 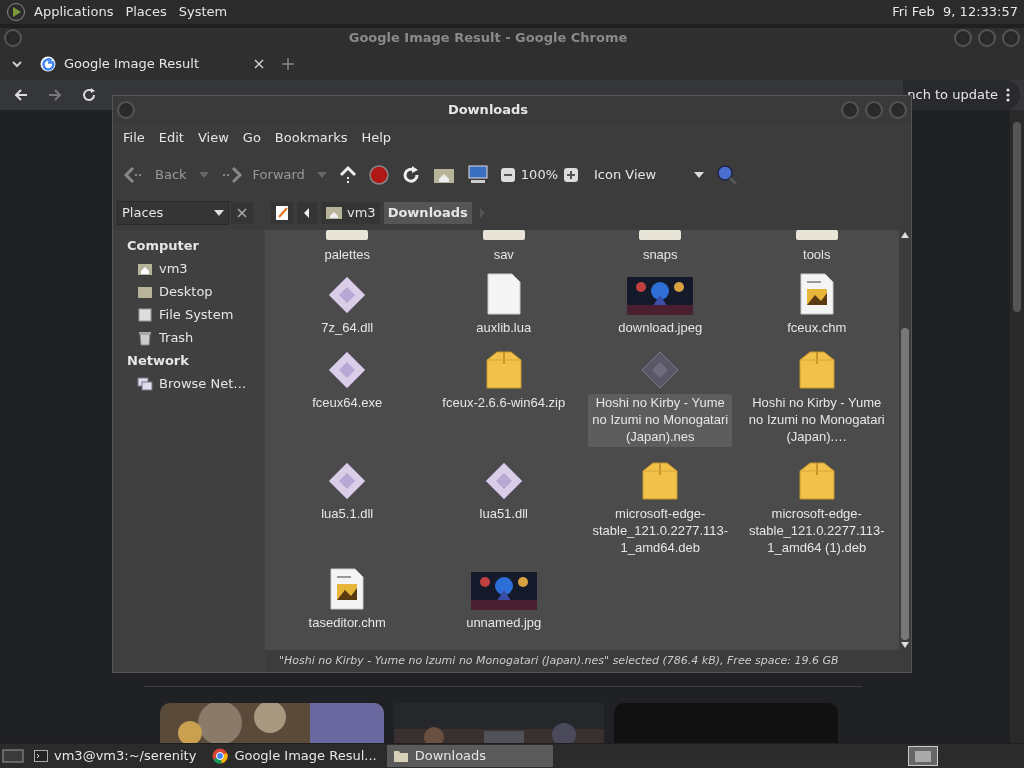 I want to click on path-button: Downloads, so click(x=427, y=213).